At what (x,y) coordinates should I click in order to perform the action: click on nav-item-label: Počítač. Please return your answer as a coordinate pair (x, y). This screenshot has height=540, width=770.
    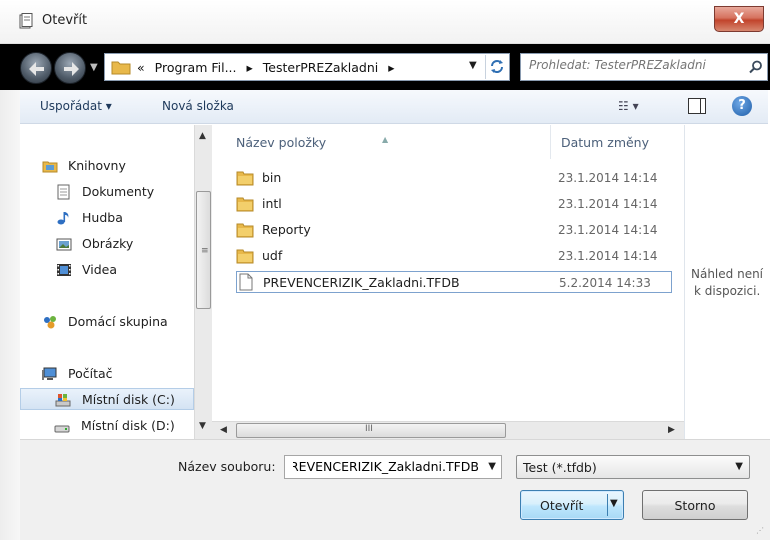
    Looking at the image, I should click on (90, 373).